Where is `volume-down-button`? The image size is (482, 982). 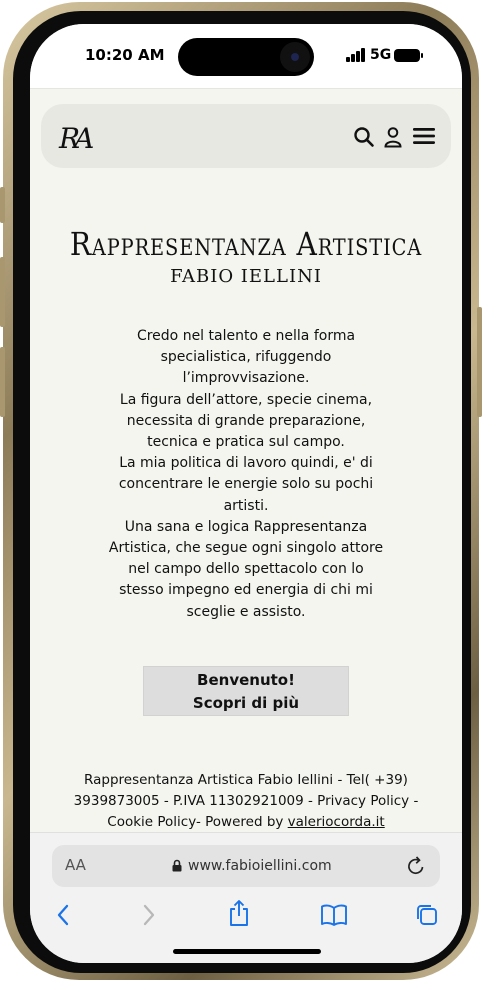
volume-down-button is located at coordinates (2, 382).